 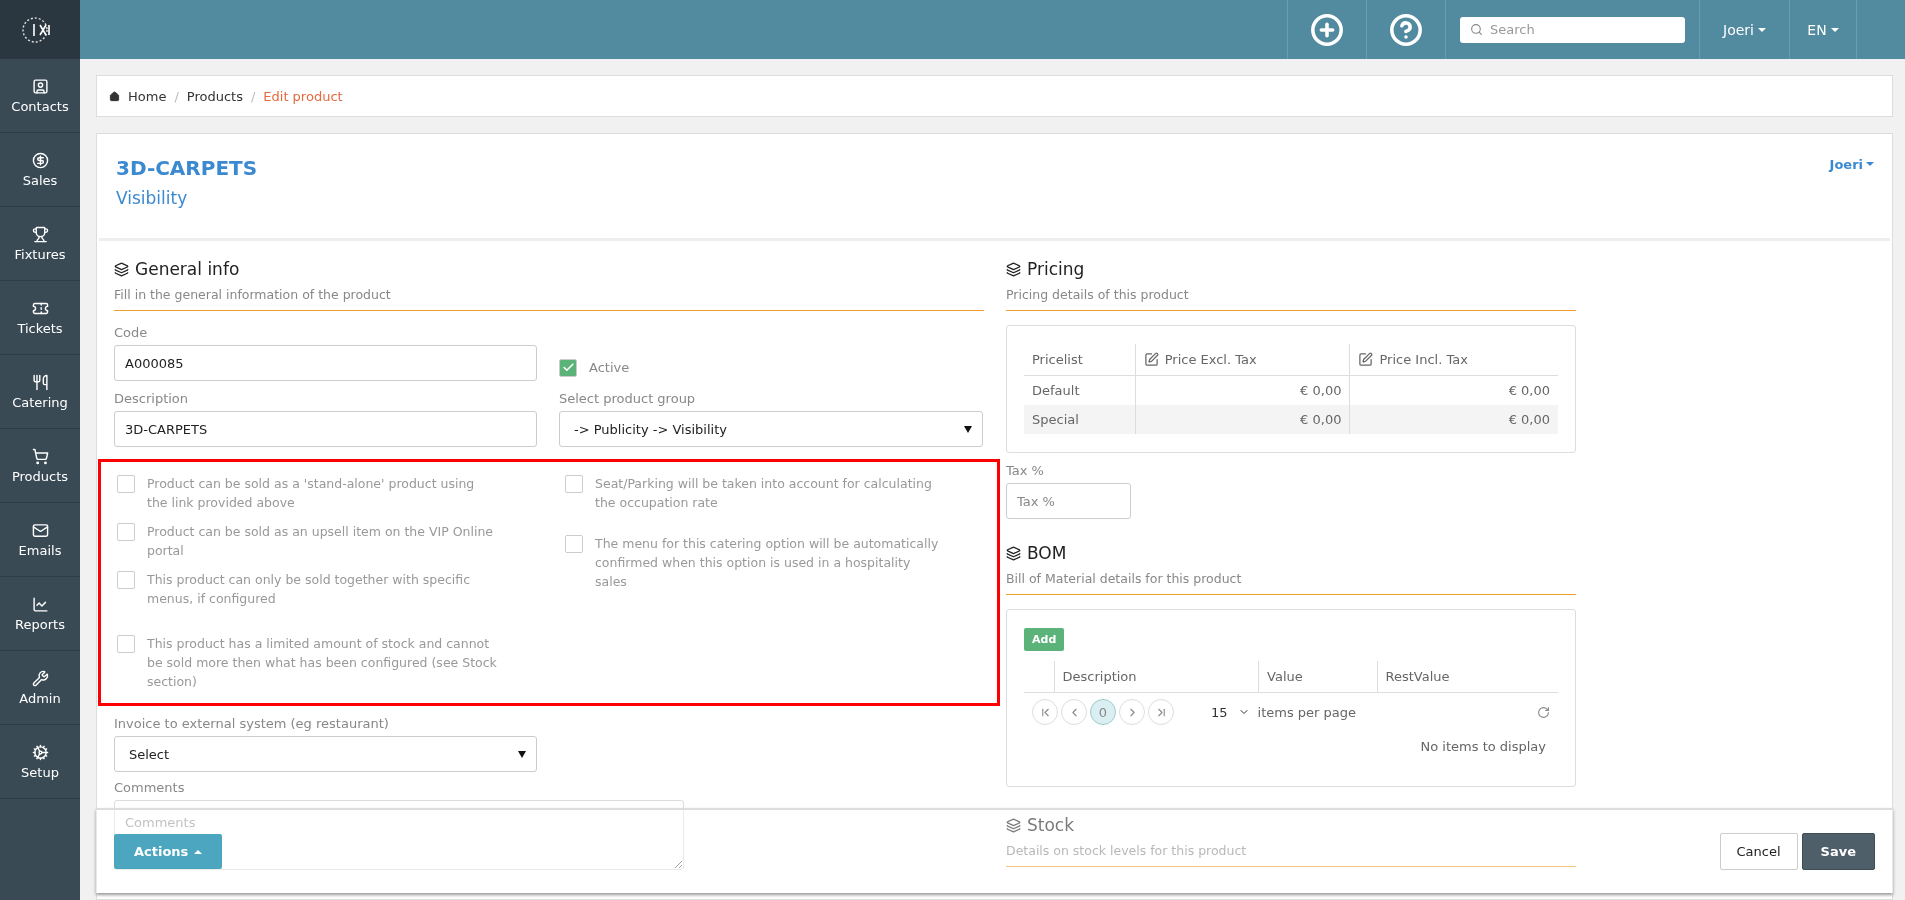 What do you see at coordinates (40, 530) in the screenshot?
I see `mail-icon` at bounding box center [40, 530].